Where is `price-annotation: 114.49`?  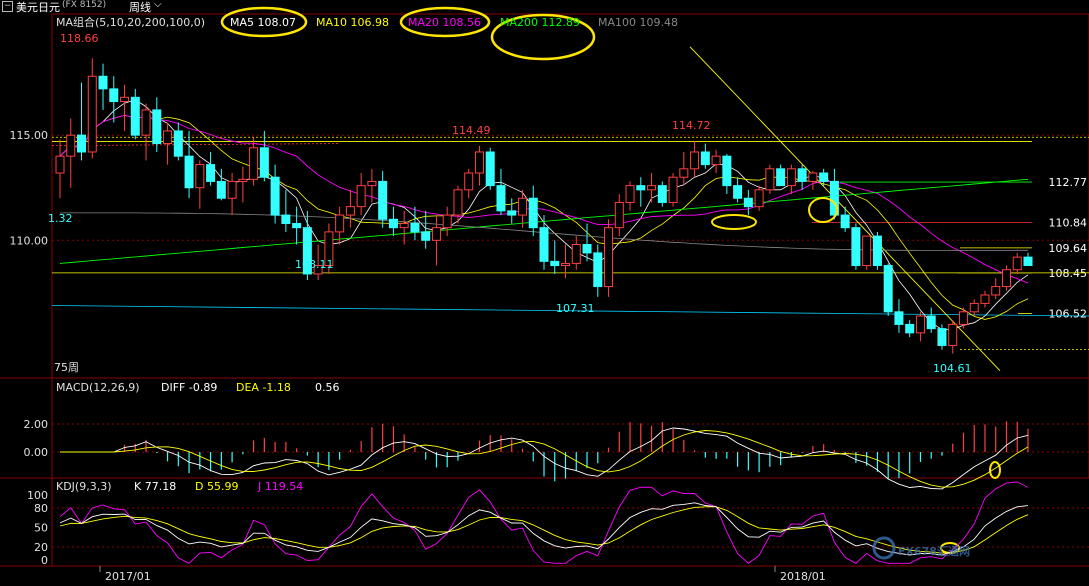
price-annotation: 114.49 is located at coordinates (471, 130).